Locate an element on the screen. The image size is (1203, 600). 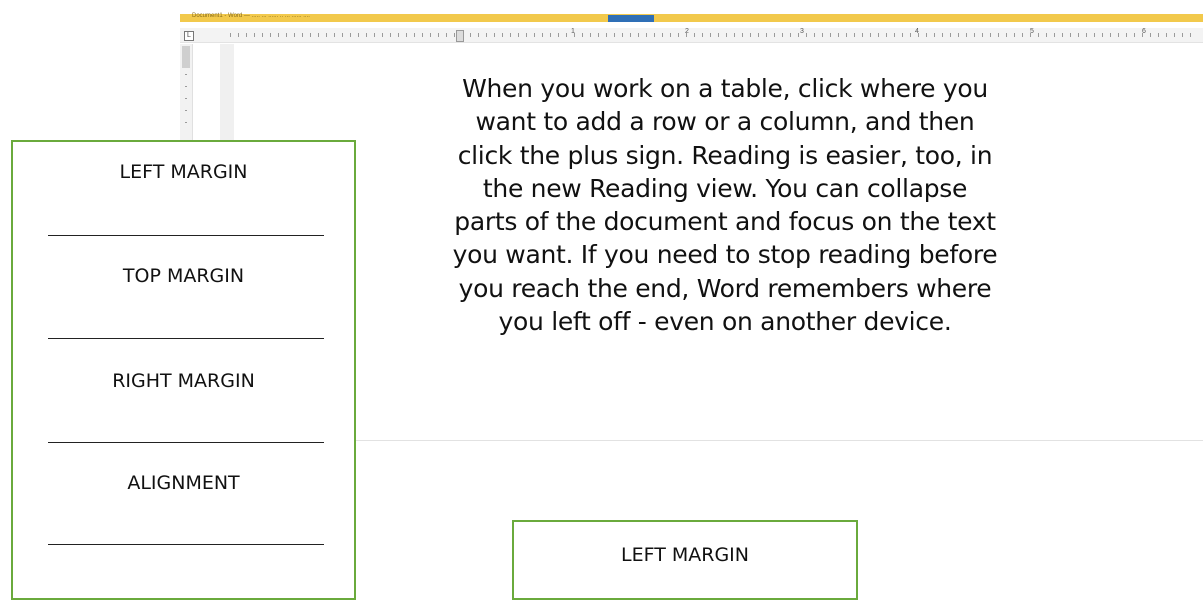
ruler-number: 5 is located at coordinates (1032, 31).